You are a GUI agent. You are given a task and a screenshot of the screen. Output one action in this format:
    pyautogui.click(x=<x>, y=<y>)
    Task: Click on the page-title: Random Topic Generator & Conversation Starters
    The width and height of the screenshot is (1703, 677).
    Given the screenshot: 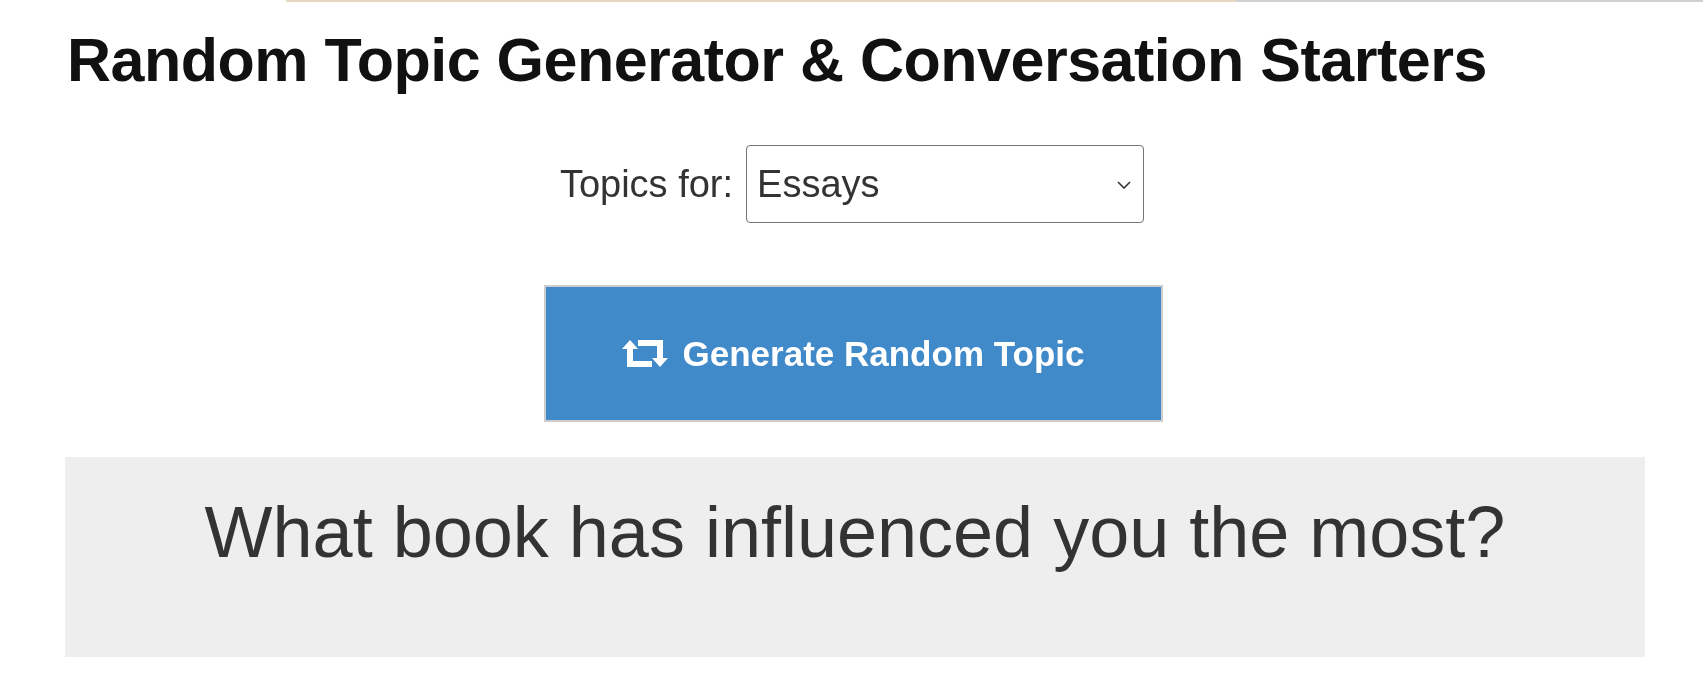 What is the action you would take?
    pyautogui.click(x=777, y=60)
    